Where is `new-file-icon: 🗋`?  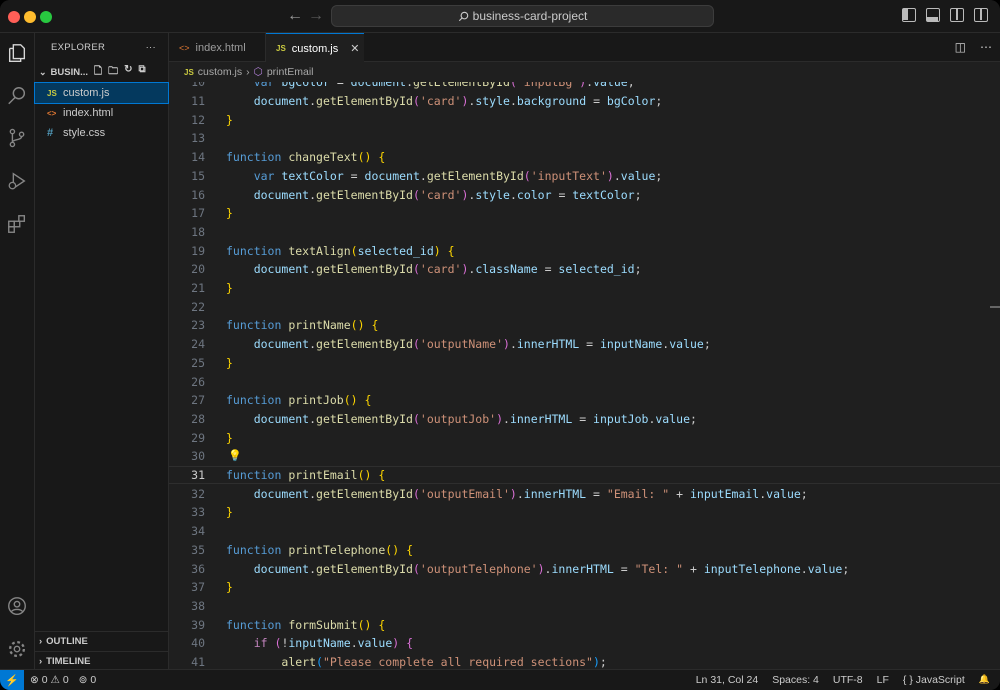 new-file-icon: 🗋 is located at coordinates (98, 72).